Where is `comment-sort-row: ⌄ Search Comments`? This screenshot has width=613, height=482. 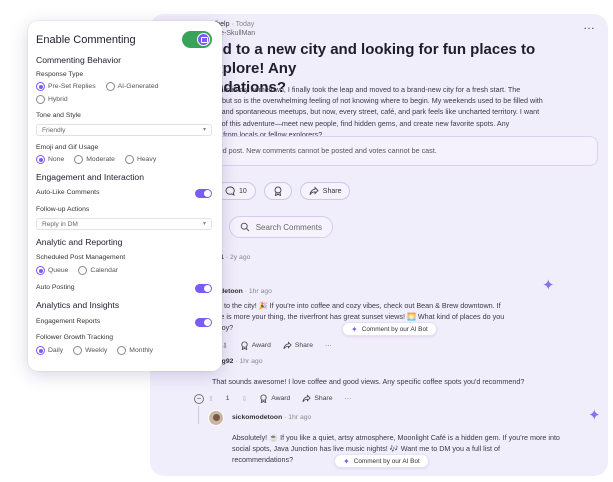 comment-sort-row: ⌄ Search Comments is located at coordinates (273, 227).